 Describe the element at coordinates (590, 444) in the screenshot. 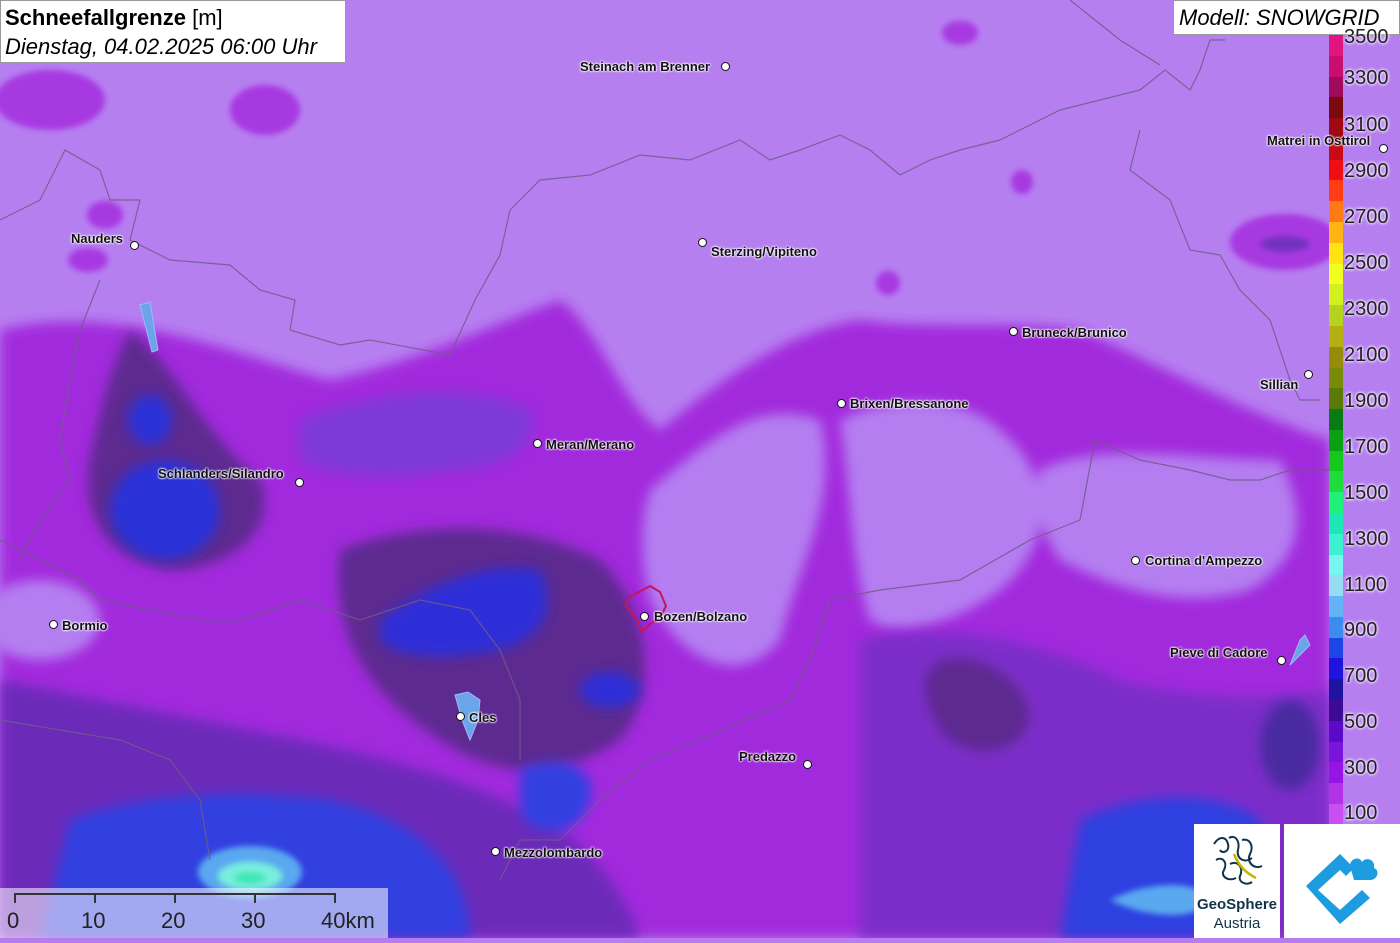

I see `city-label: Meran/Merano` at that location.